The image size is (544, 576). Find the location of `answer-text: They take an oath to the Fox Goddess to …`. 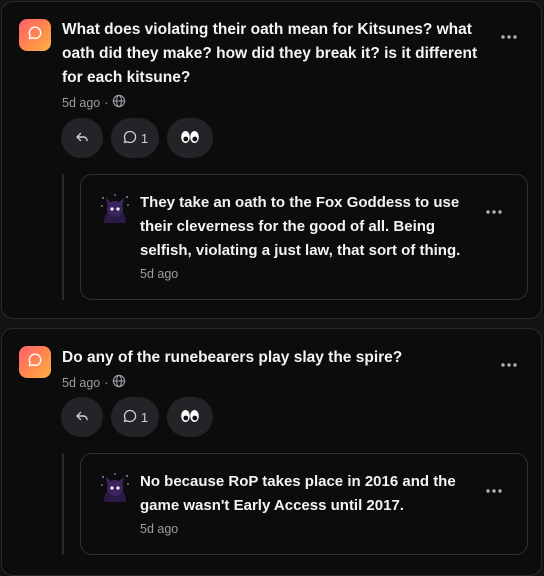

answer-text: They take an oath to the Fox Goddess to … is located at coordinates (300, 226).